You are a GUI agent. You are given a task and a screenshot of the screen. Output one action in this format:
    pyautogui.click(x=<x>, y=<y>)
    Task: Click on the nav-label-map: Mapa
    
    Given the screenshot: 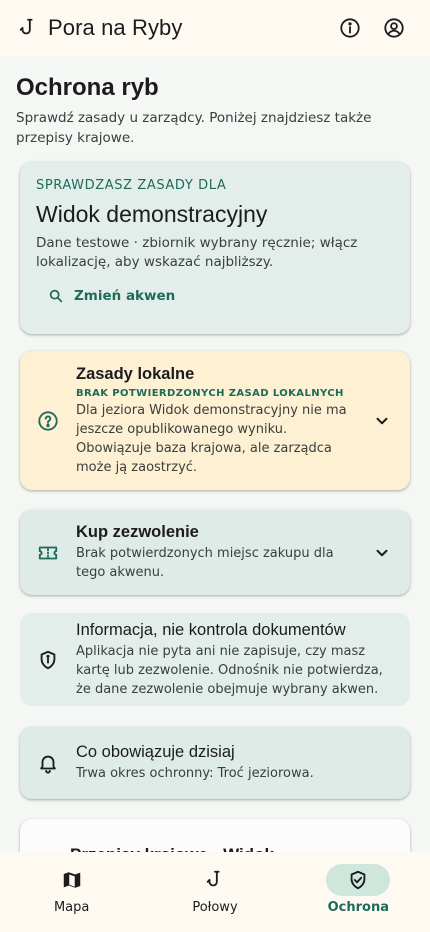 What is the action you would take?
    pyautogui.click(x=71, y=907)
    